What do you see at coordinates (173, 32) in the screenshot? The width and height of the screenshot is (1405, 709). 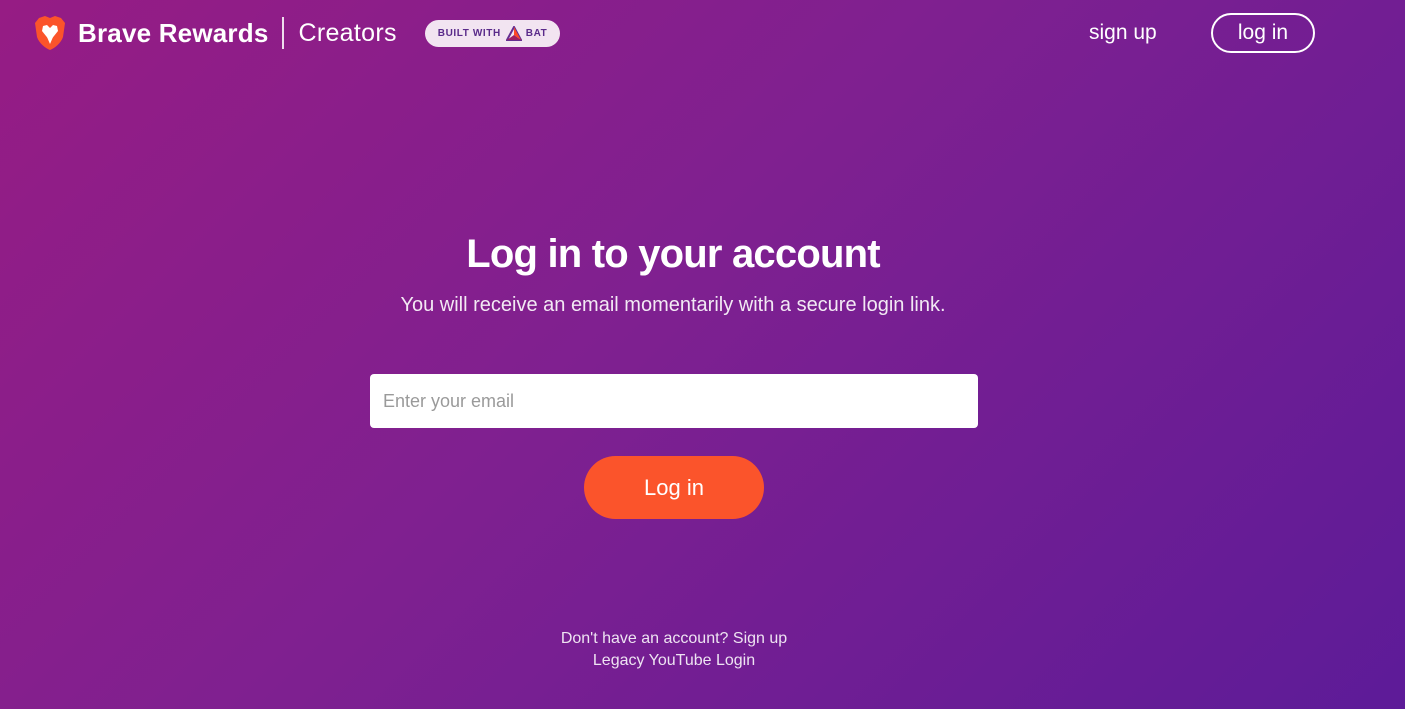 I see `brand-name: Brave Rewards` at bounding box center [173, 32].